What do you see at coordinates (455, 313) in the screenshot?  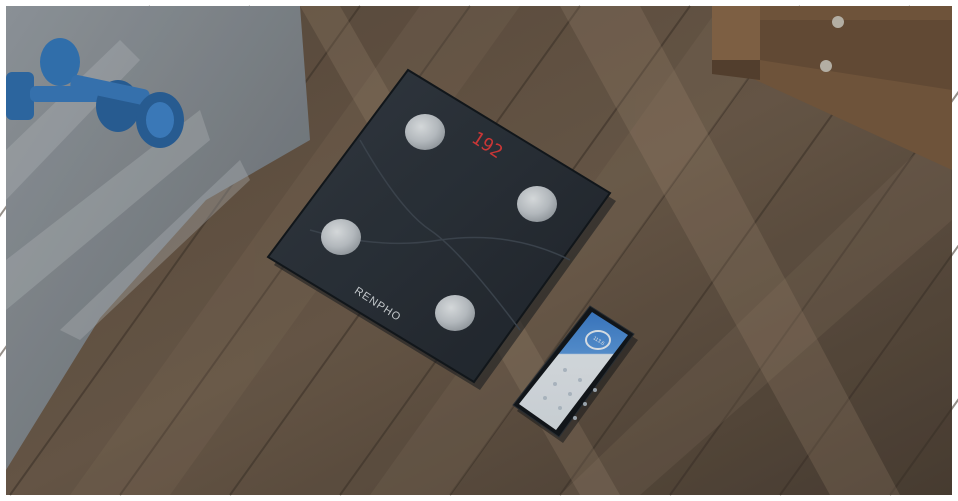 I see `electrode-bottom` at bounding box center [455, 313].